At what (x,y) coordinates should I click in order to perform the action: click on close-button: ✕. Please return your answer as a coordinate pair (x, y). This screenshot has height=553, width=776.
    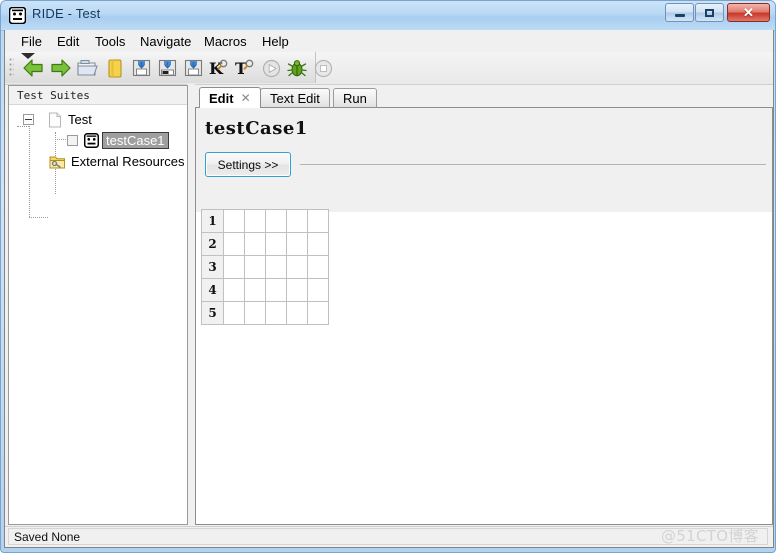
    Looking at the image, I should click on (748, 12).